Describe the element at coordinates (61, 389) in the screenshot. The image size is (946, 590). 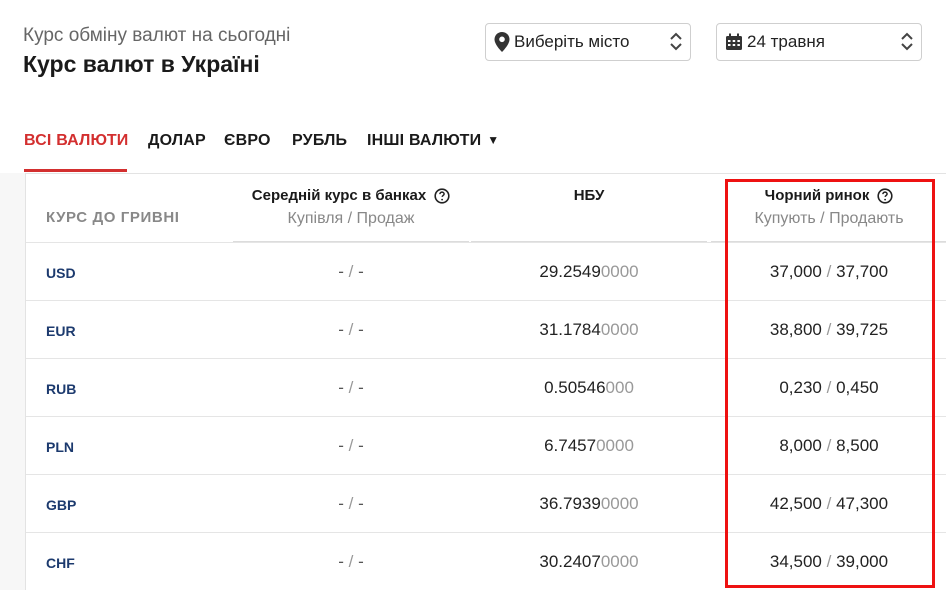
I see `currency-code: RUB` at that location.